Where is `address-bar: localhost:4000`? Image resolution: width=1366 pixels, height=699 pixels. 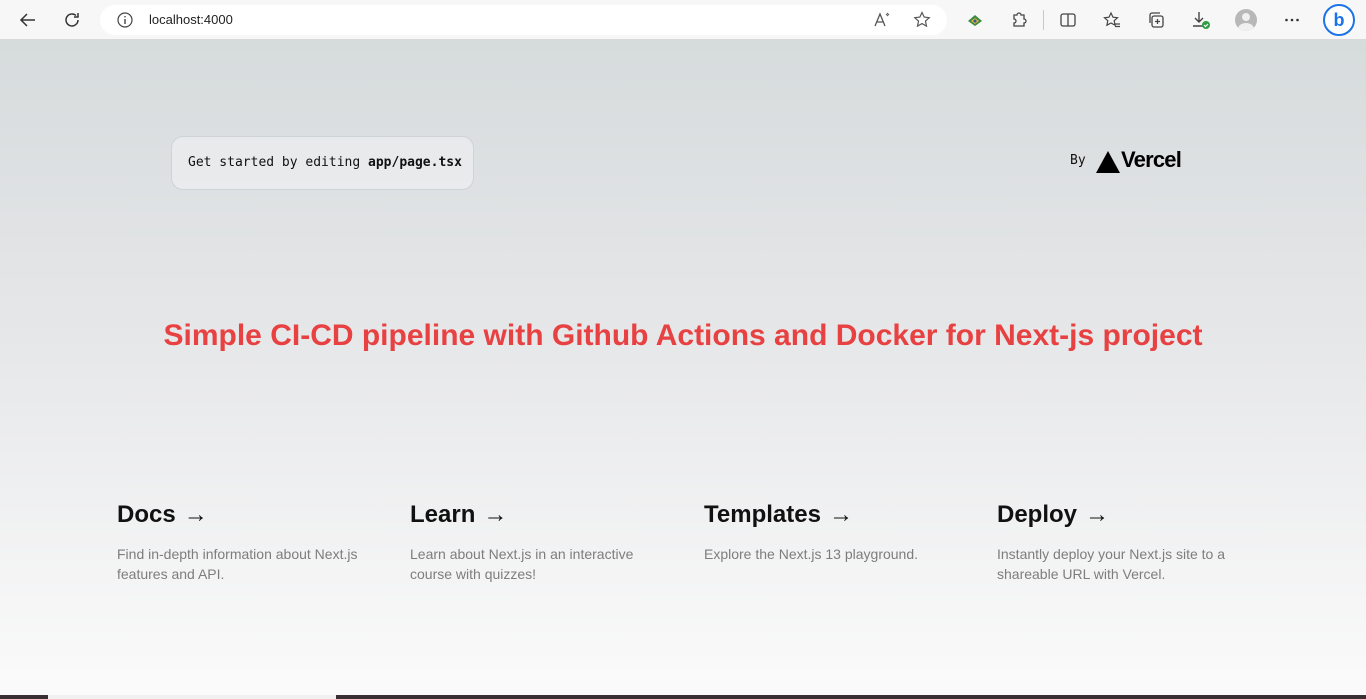
address-bar: localhost:4000 is located at coordinates (523, 20).